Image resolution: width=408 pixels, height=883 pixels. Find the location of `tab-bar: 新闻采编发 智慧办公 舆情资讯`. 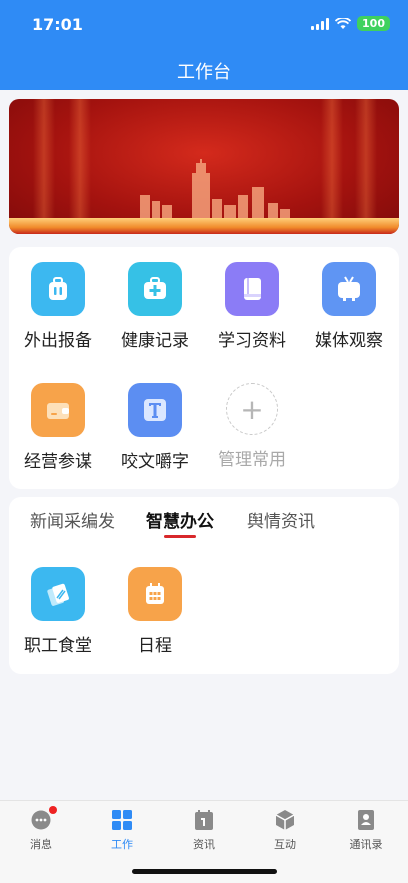

tab-bar: 新闻采编发 智慧办公 舆情资讯 is located at coordinates (204, 525).